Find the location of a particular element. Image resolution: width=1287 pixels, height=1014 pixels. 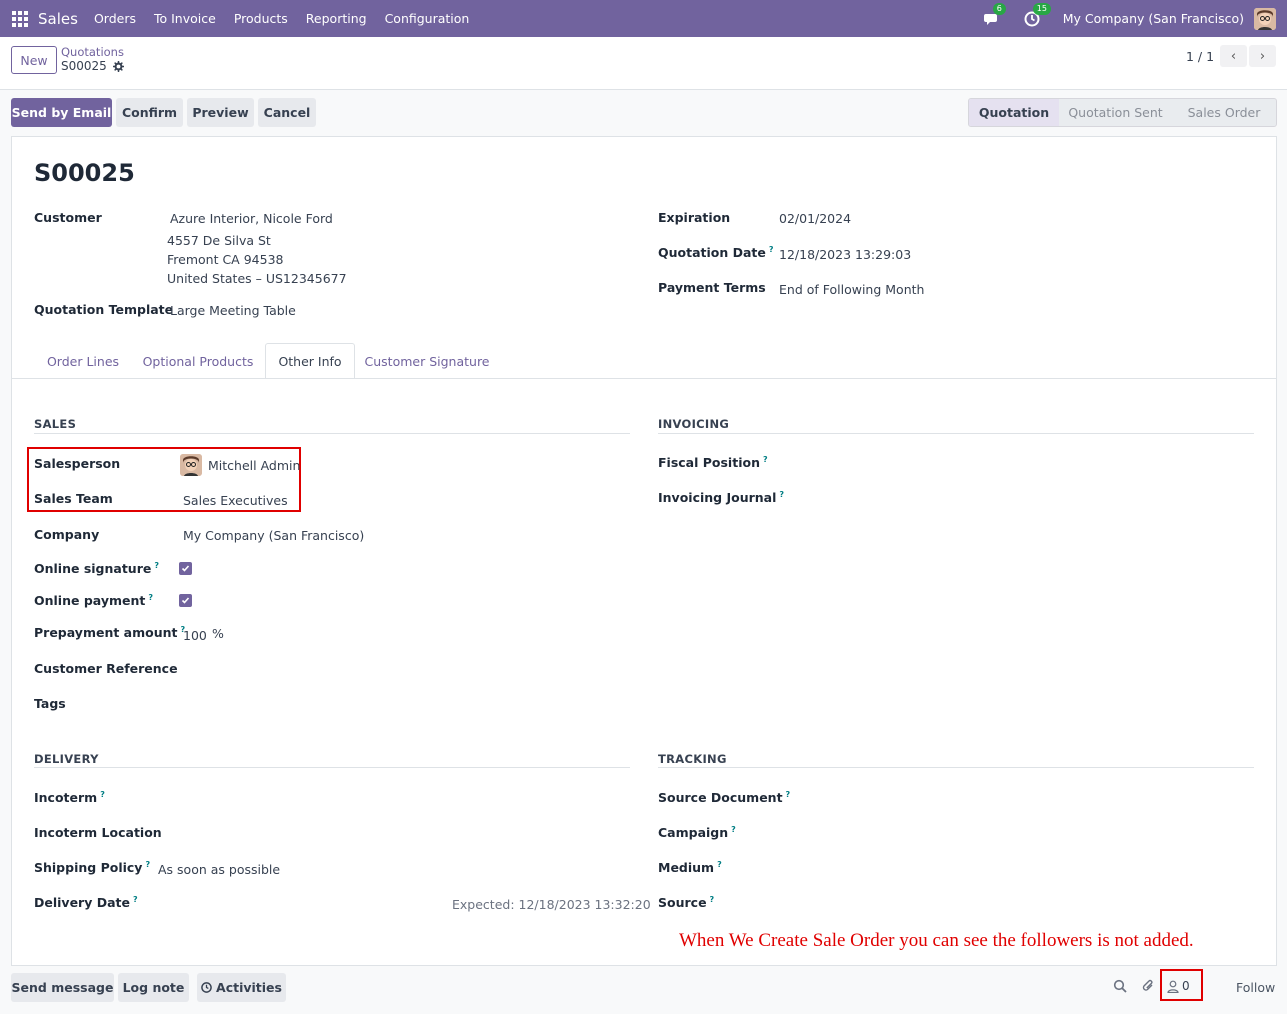

customer-reference-label: Customer Reference is located at coordinates (106, 668).